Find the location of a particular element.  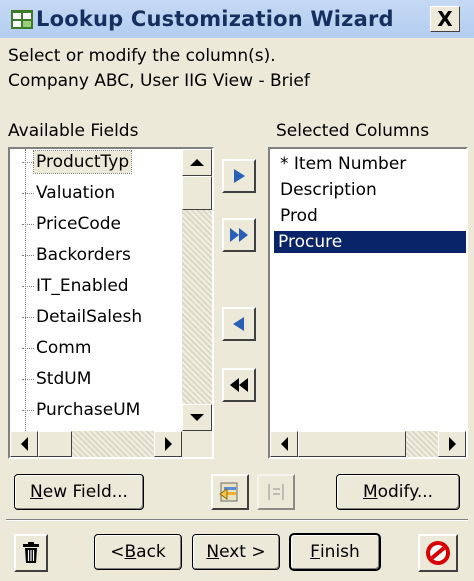

trash-icon is located at coordinates (31, 552).